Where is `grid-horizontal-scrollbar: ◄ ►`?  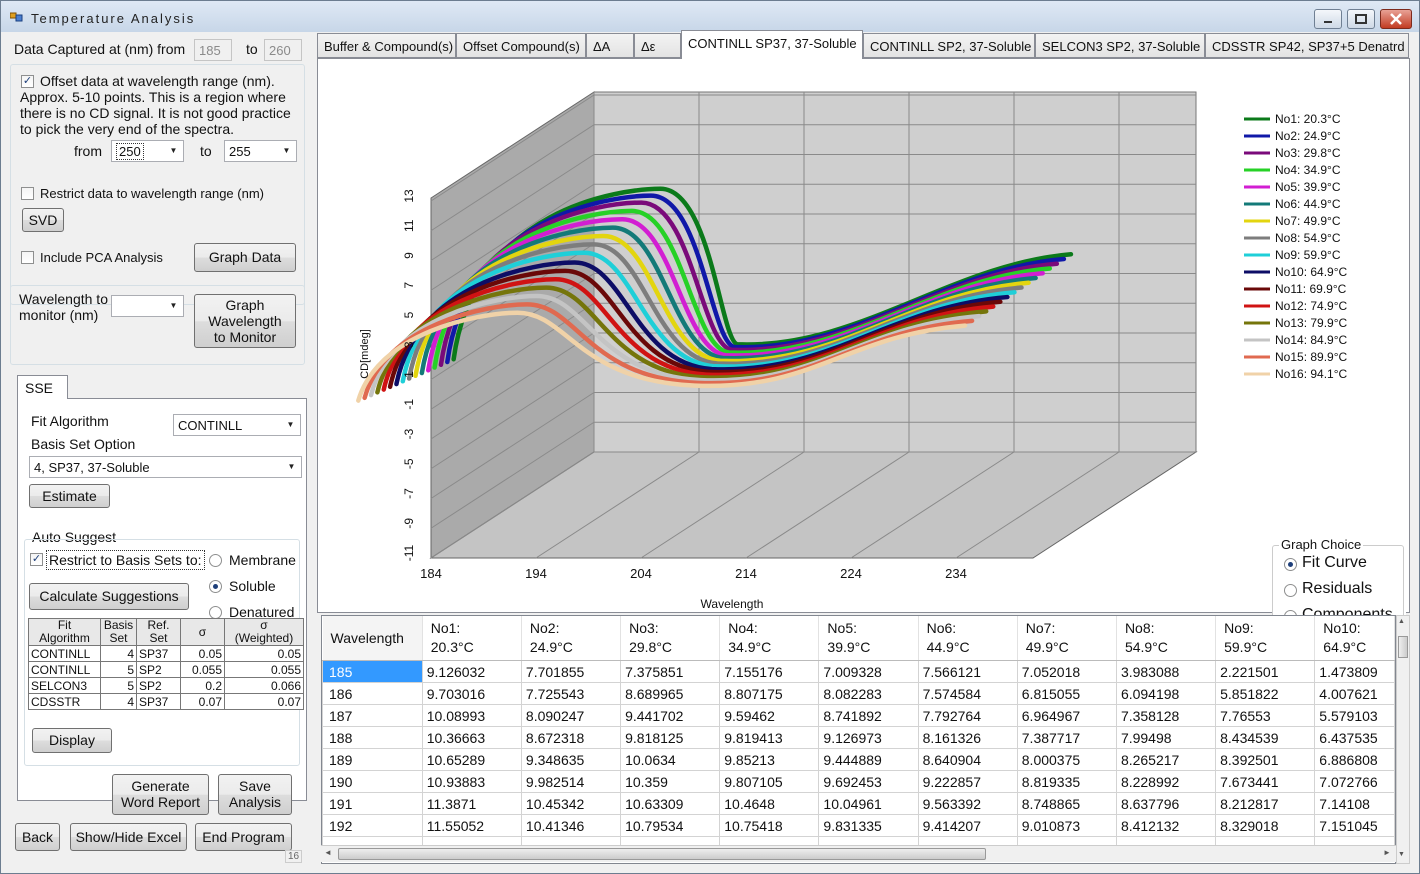
grid-horizontal-scrollbar: ◄ ► is located at coordinates (858, 853).